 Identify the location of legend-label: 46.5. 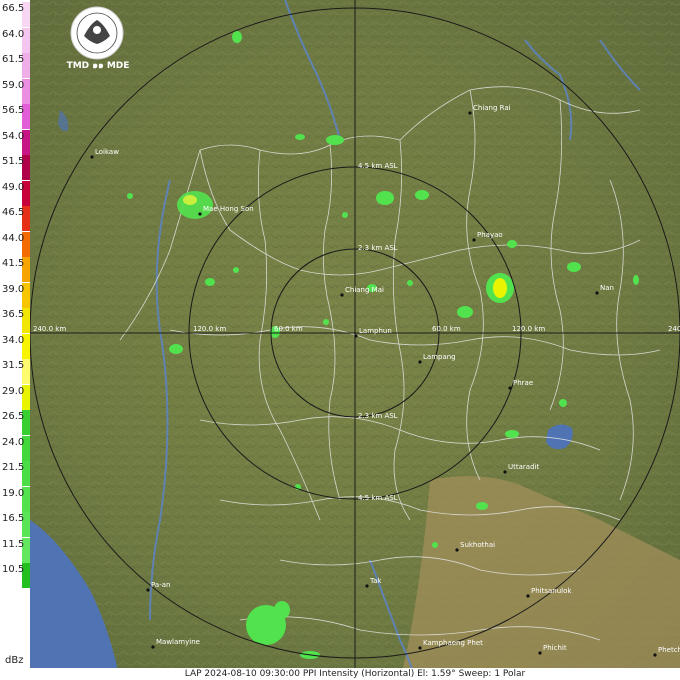
(13, 212).